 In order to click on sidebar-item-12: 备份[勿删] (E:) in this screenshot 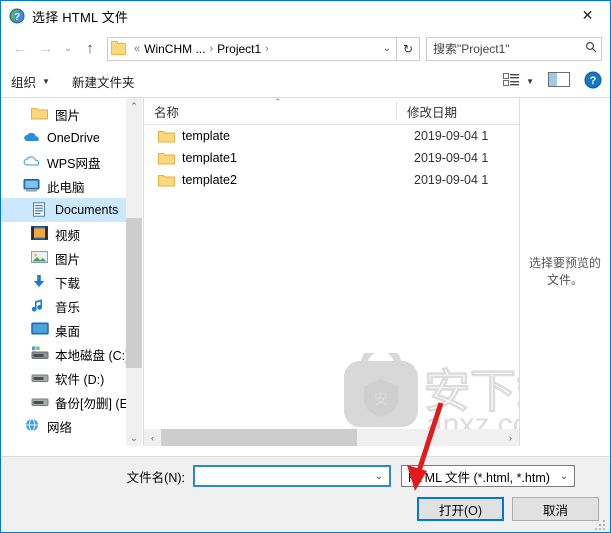, I will do `click(71, 402)`.